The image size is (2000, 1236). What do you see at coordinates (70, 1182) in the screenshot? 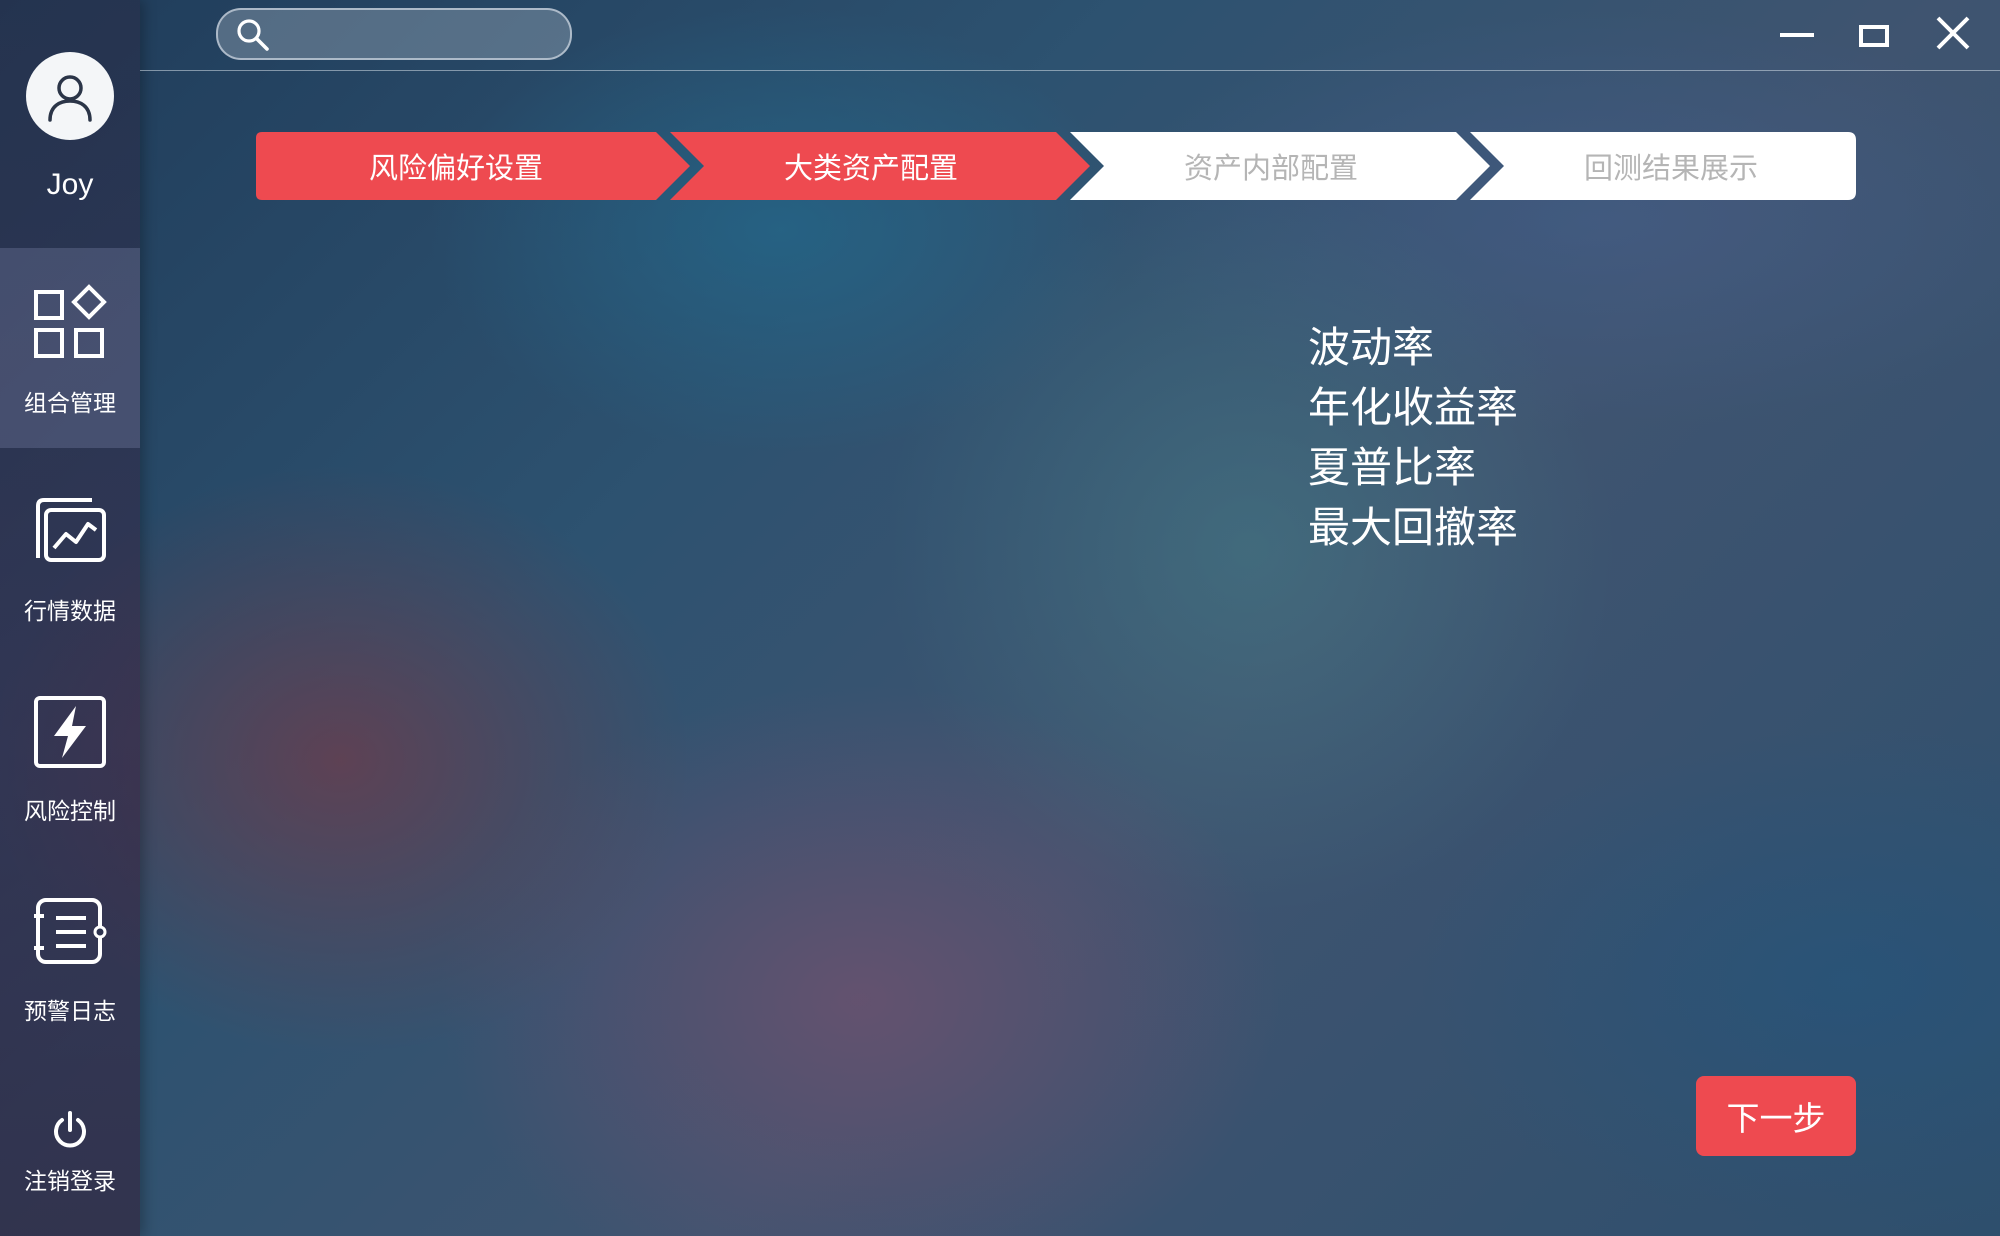
I see `logout-label: 注销登录` at bounding box center [70, 1182].